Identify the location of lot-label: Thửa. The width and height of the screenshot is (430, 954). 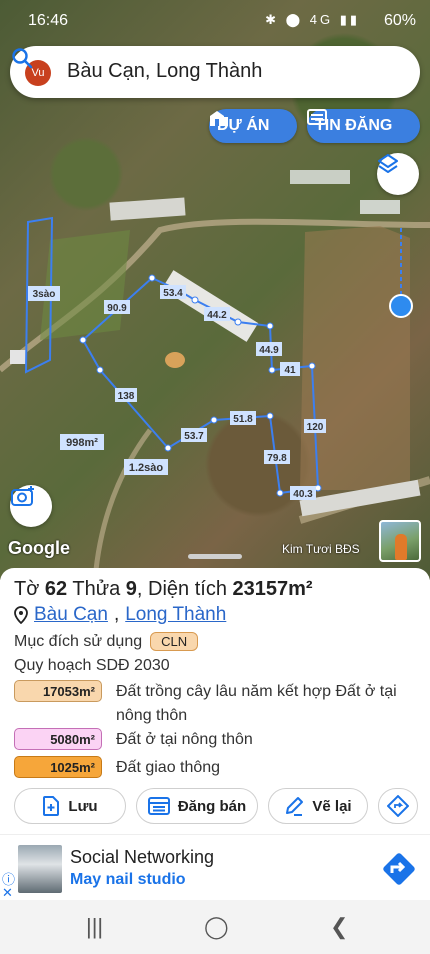
(96, 589).